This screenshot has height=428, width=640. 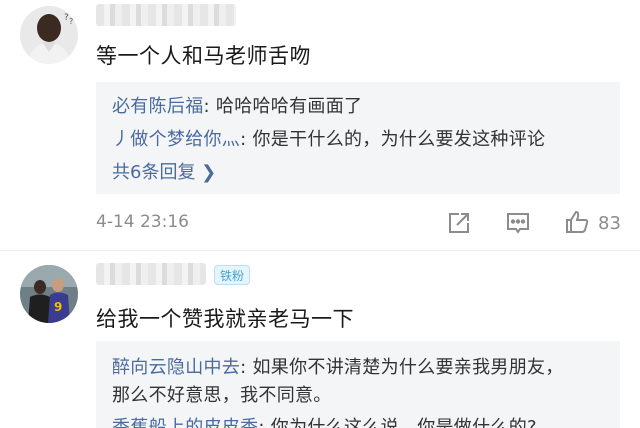 What do you see at coordinates (609, 223) in the screenshot?
I see `like-count: 83` at bounding box center [609, 223].